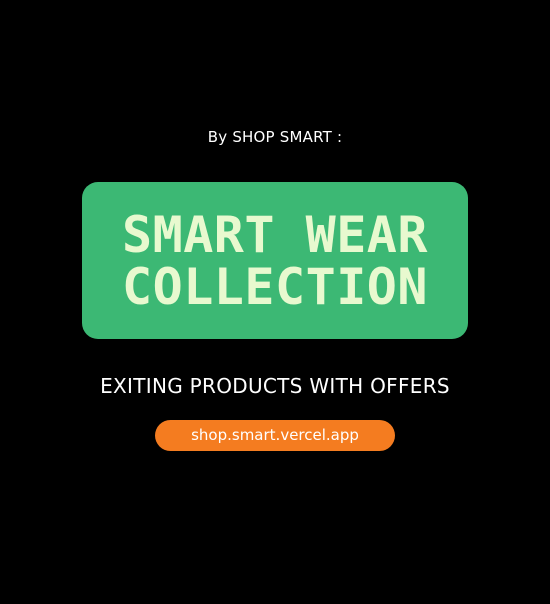 The height and width of the screenshot is (604, 550). Describe the element at coordinates (275, 286) in the screenshot. I see `hero-title-line-2: COLLECTION` at that location.